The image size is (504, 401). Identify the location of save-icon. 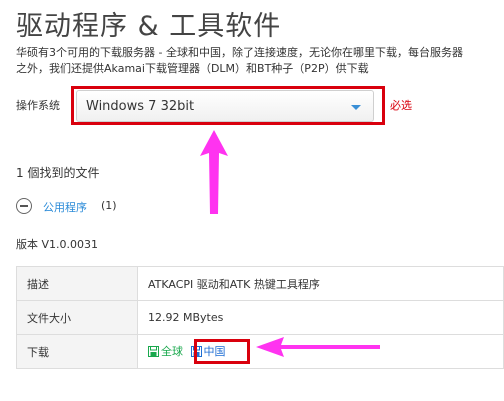
(153, 351).